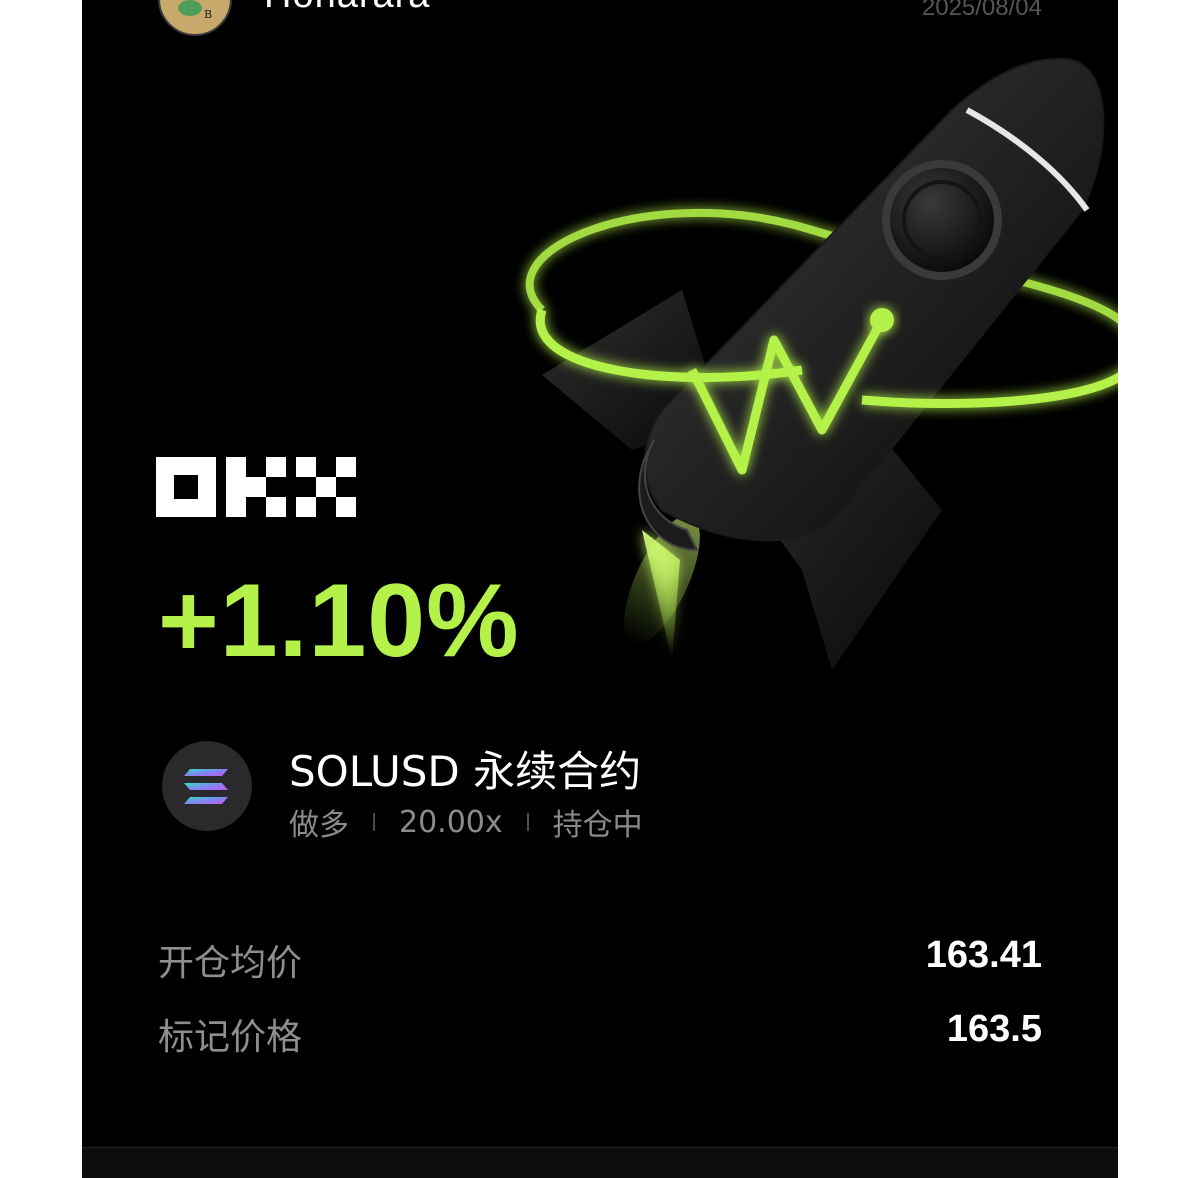 The height and width of the screenshot is (1178, 1200). What do you see at coordinates (195, 18) in the screenshot?
I see `user-avatar: B` at bounding box center [195, 18].